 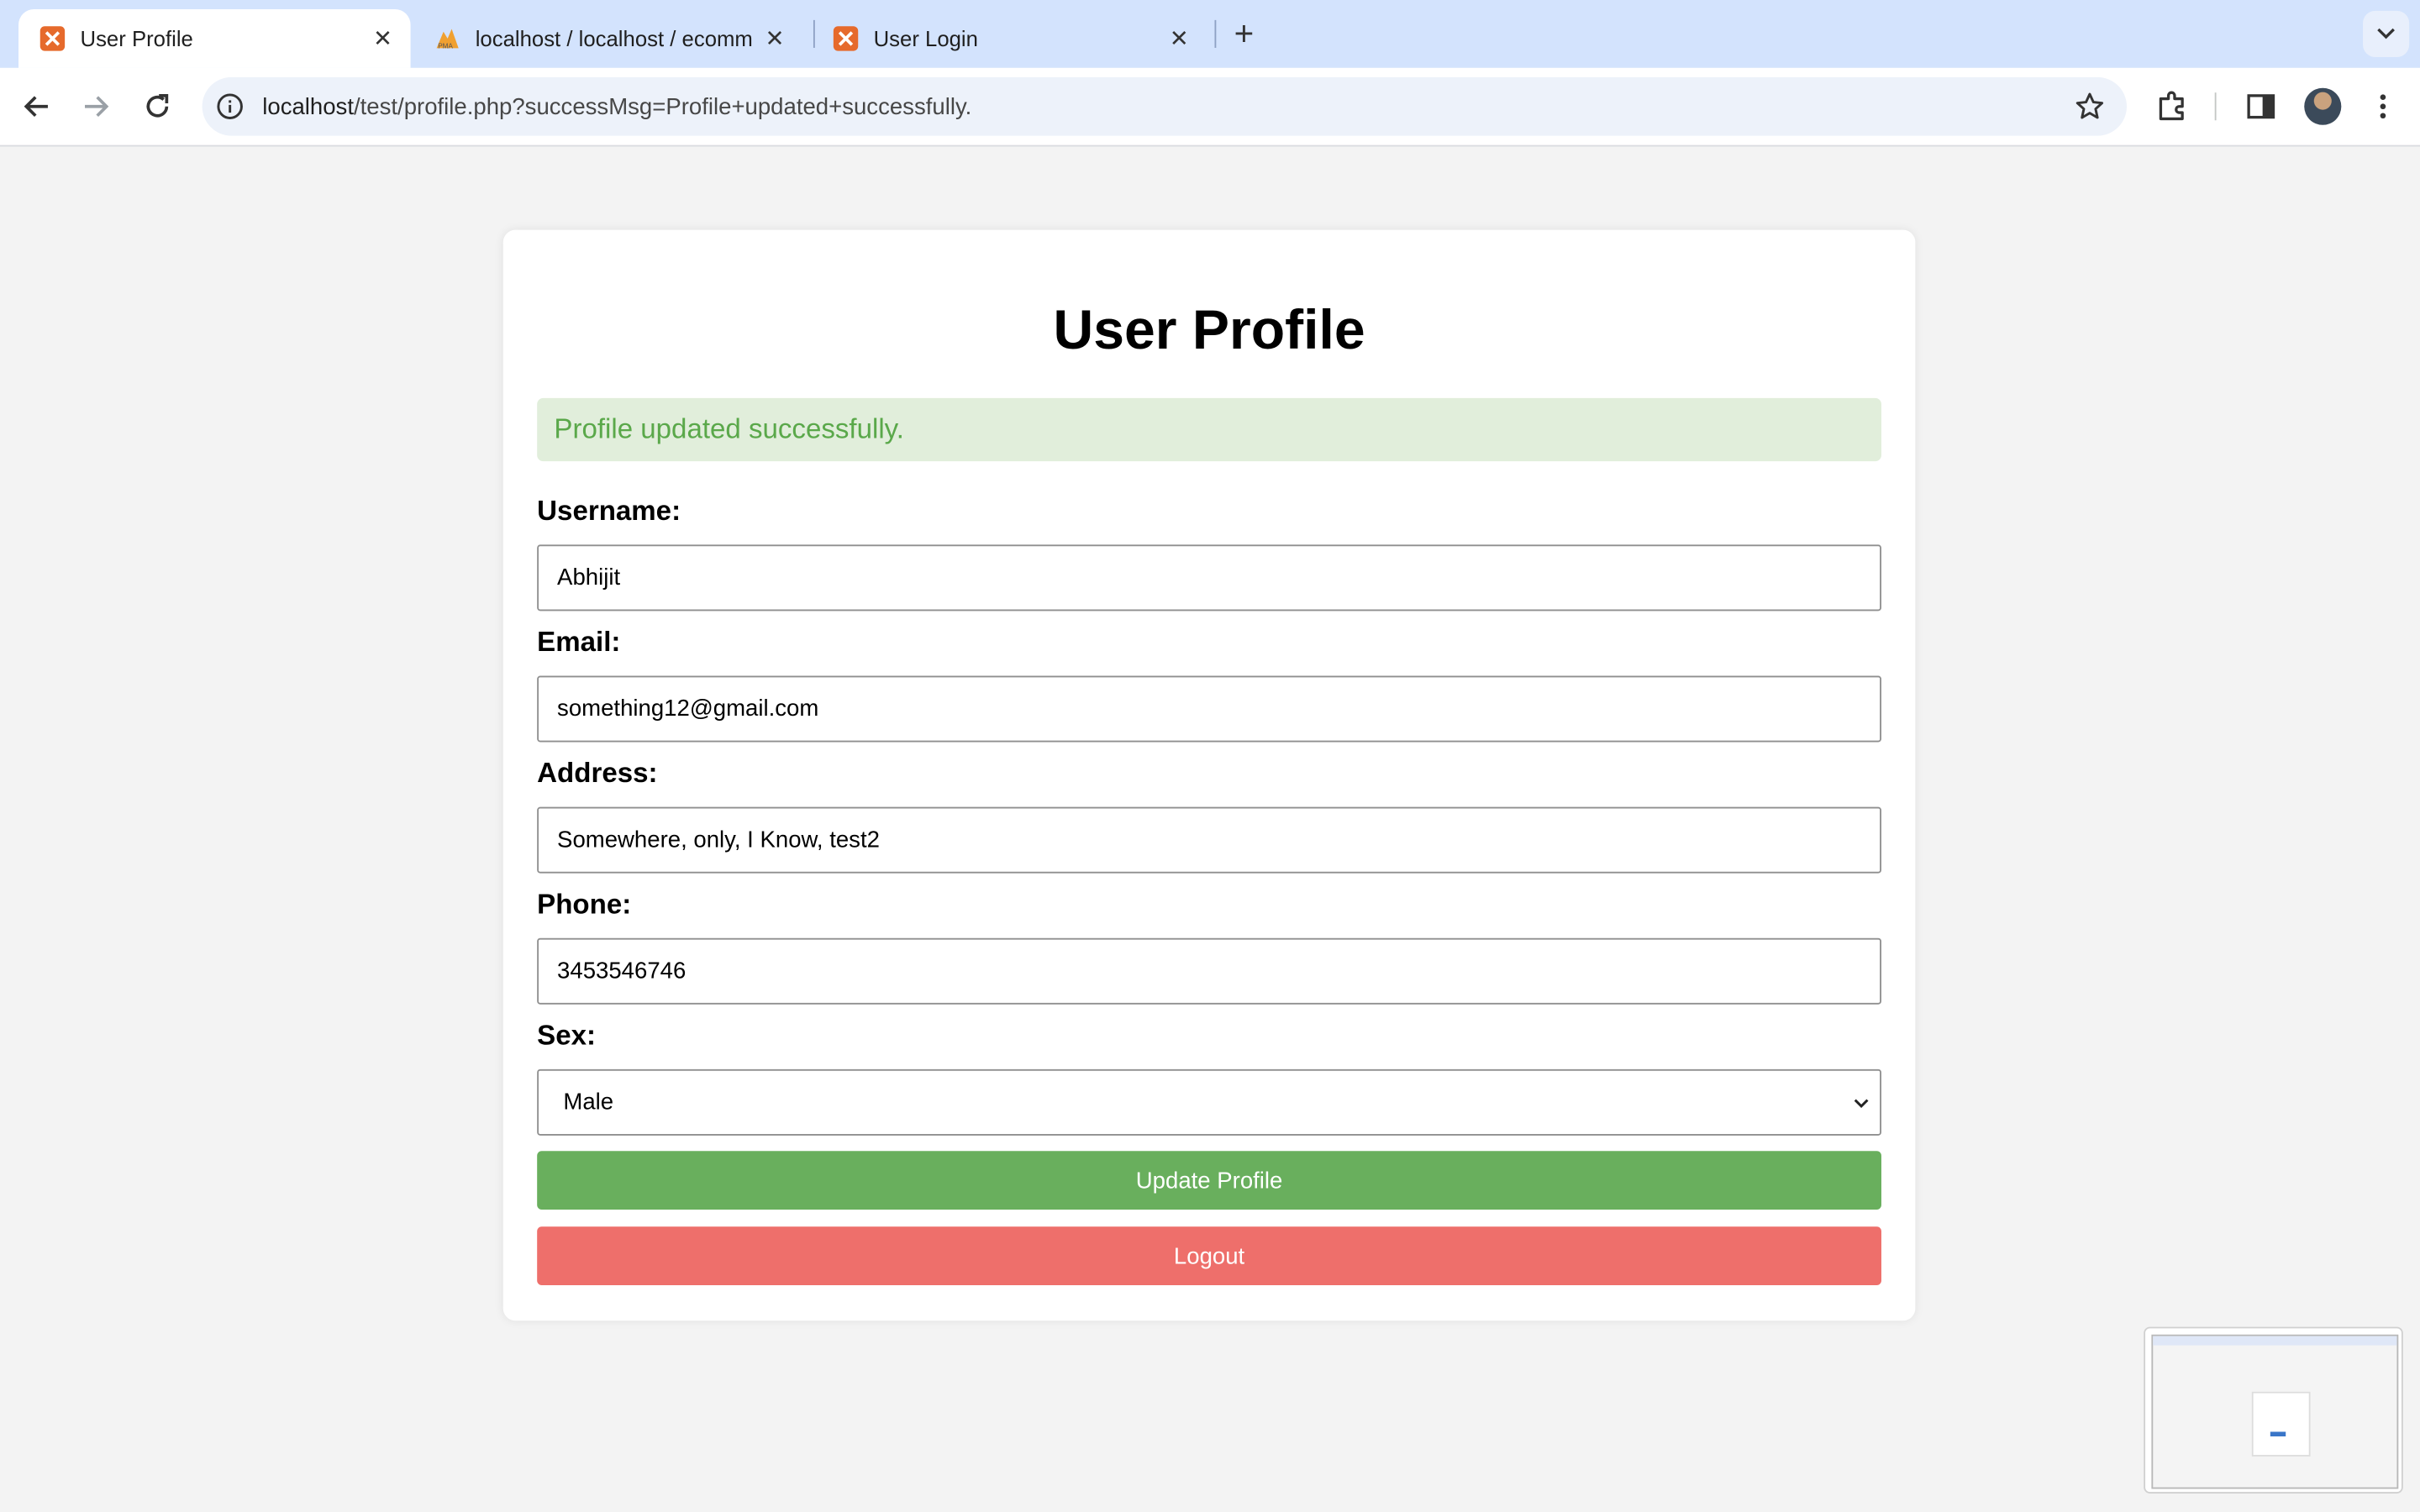 I want to click on address-field: Somewhere, only, I Know, test2, so click(x=1209, y=840).